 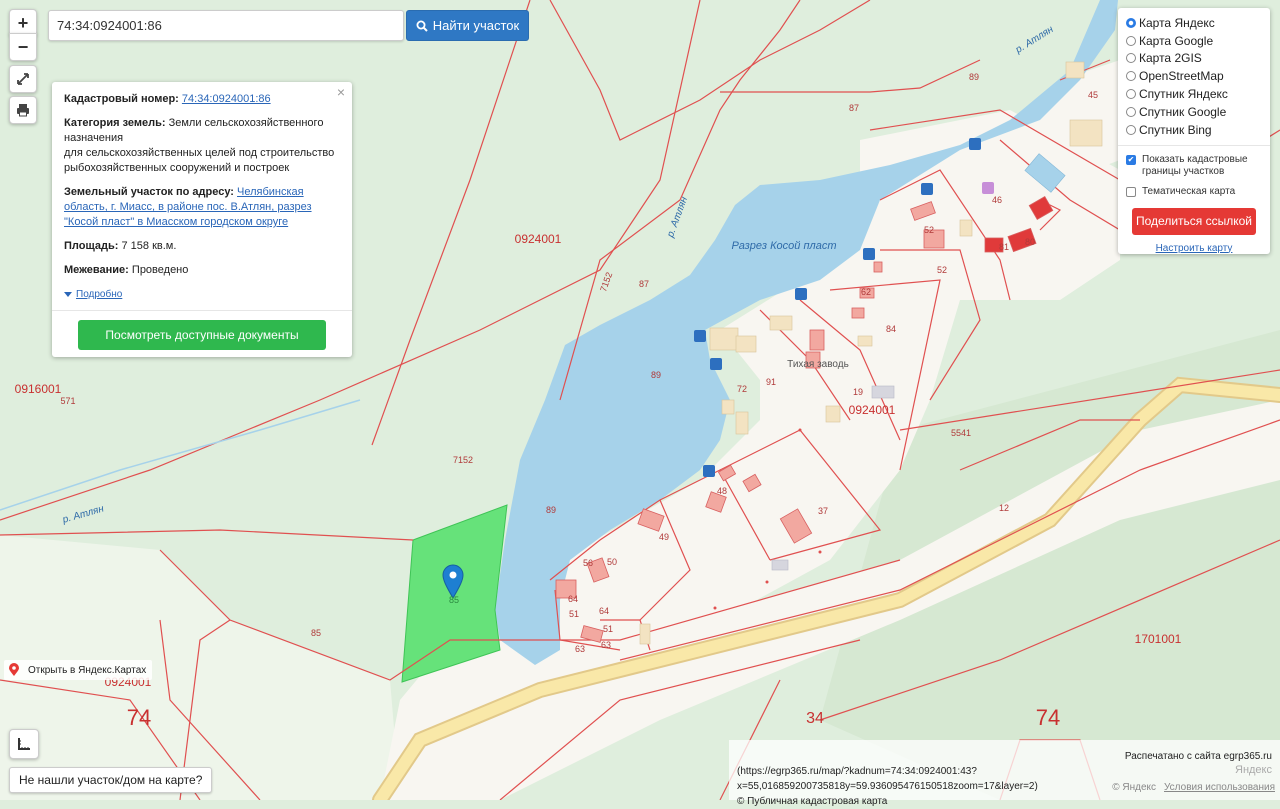 I want to click on area-label: Площадь:, so click(x=91, y=246).